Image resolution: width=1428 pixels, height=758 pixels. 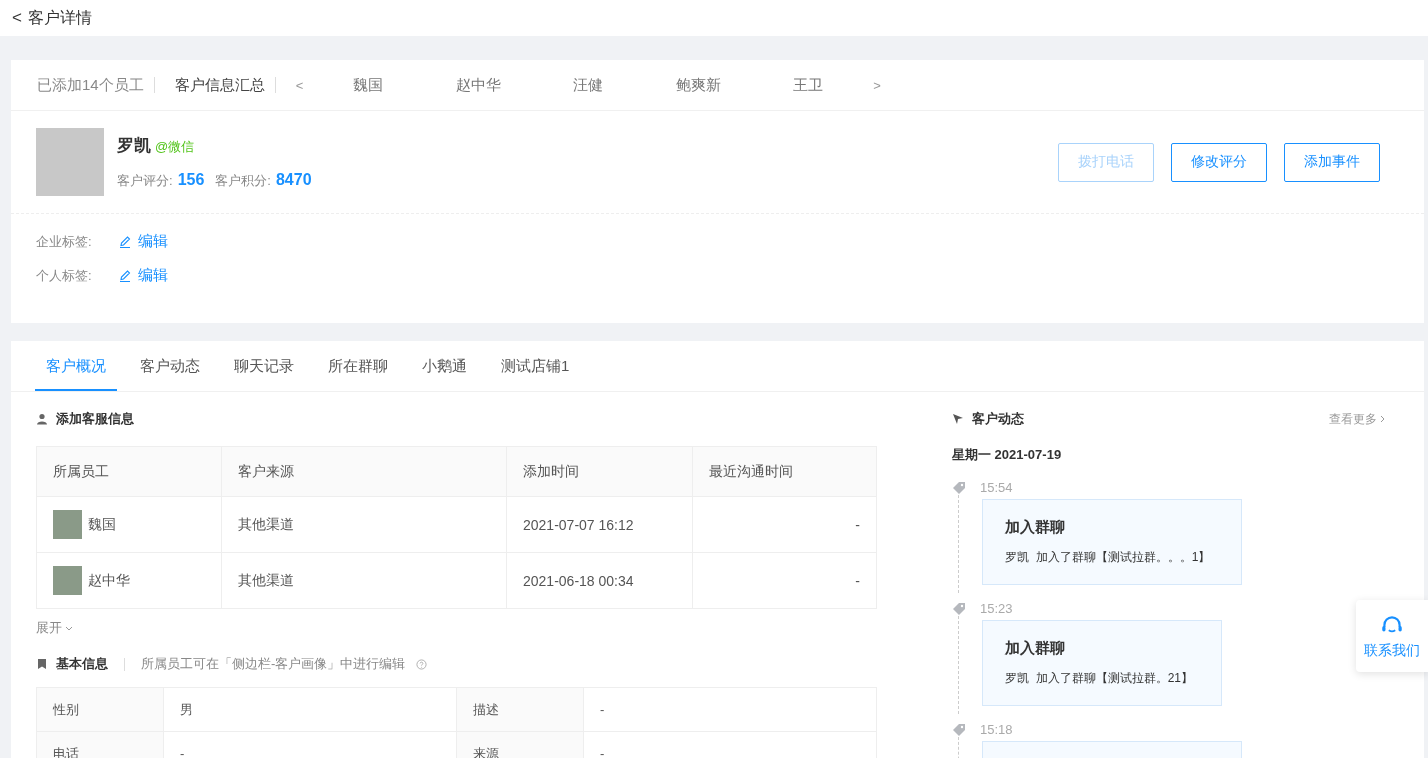 What do you see at coordinates (358, 366) in the screenshot?
I see `tab: 所在群聊` at bounding box center [358, 366].